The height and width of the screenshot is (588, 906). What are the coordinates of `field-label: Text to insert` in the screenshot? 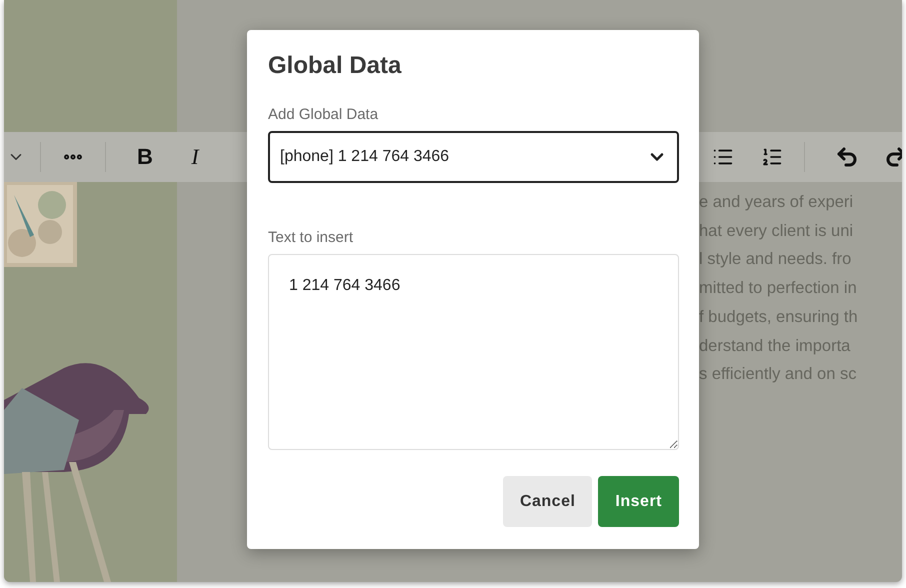 It's located at (311, 237).